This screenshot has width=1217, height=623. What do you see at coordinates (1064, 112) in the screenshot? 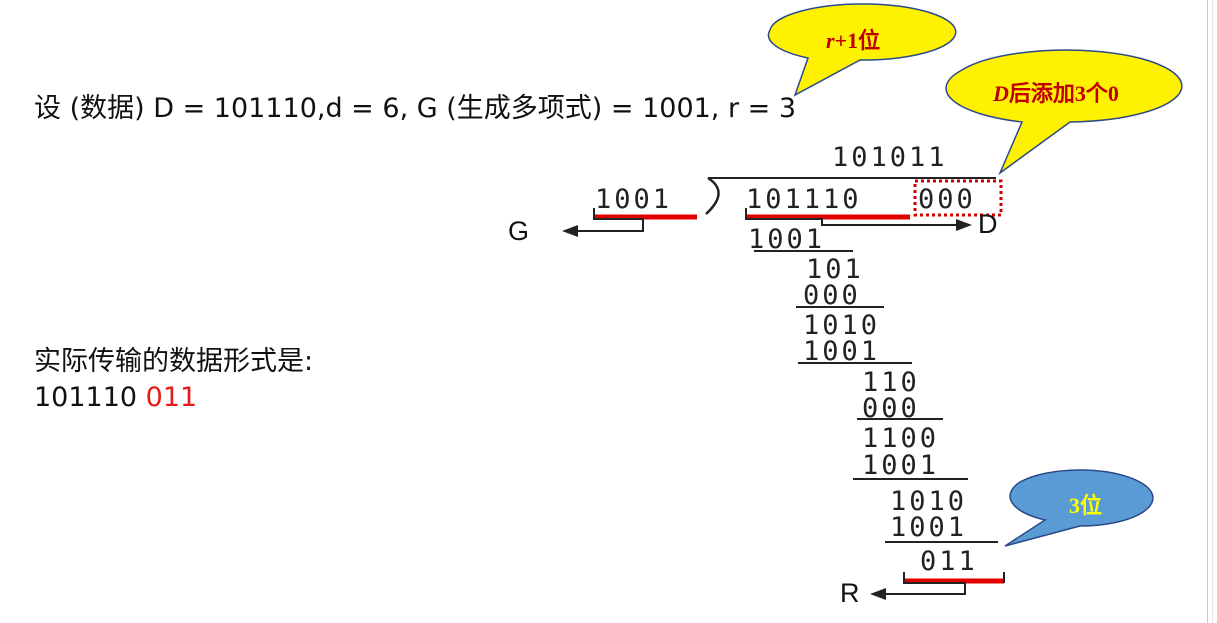
I see `callout-append-zeros` at bounding box center [1064, 112].